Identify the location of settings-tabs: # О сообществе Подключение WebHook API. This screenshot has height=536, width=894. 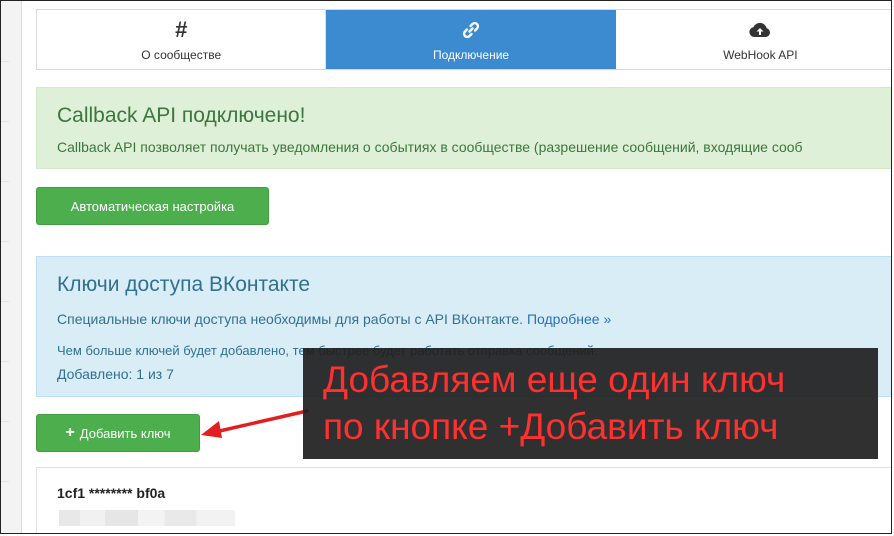
(463, 39).